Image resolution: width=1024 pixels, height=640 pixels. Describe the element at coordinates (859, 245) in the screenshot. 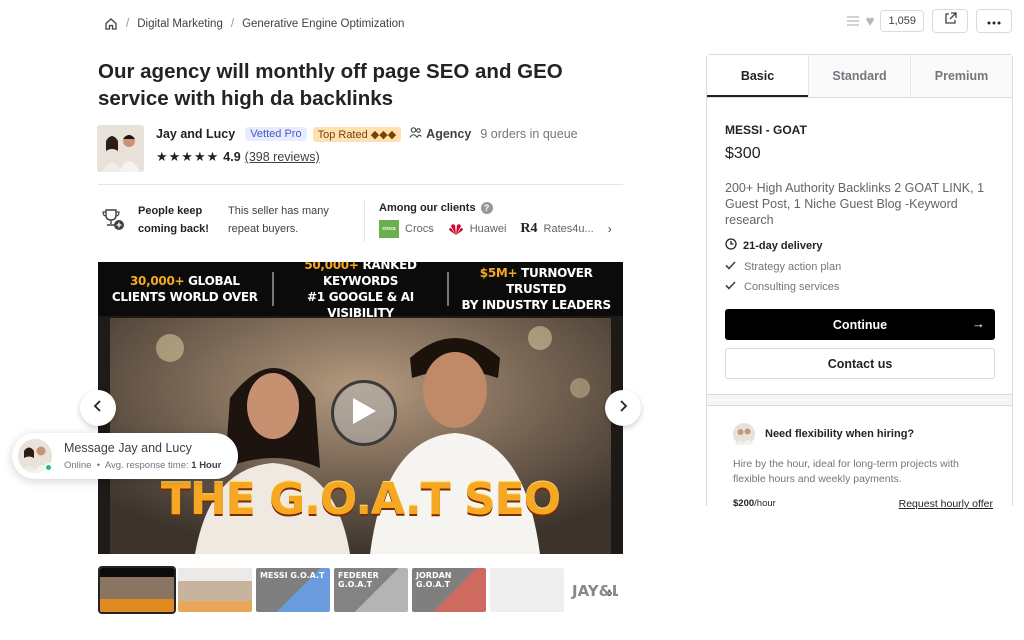

I see `delivery-time: 21-day delivery` at that location.